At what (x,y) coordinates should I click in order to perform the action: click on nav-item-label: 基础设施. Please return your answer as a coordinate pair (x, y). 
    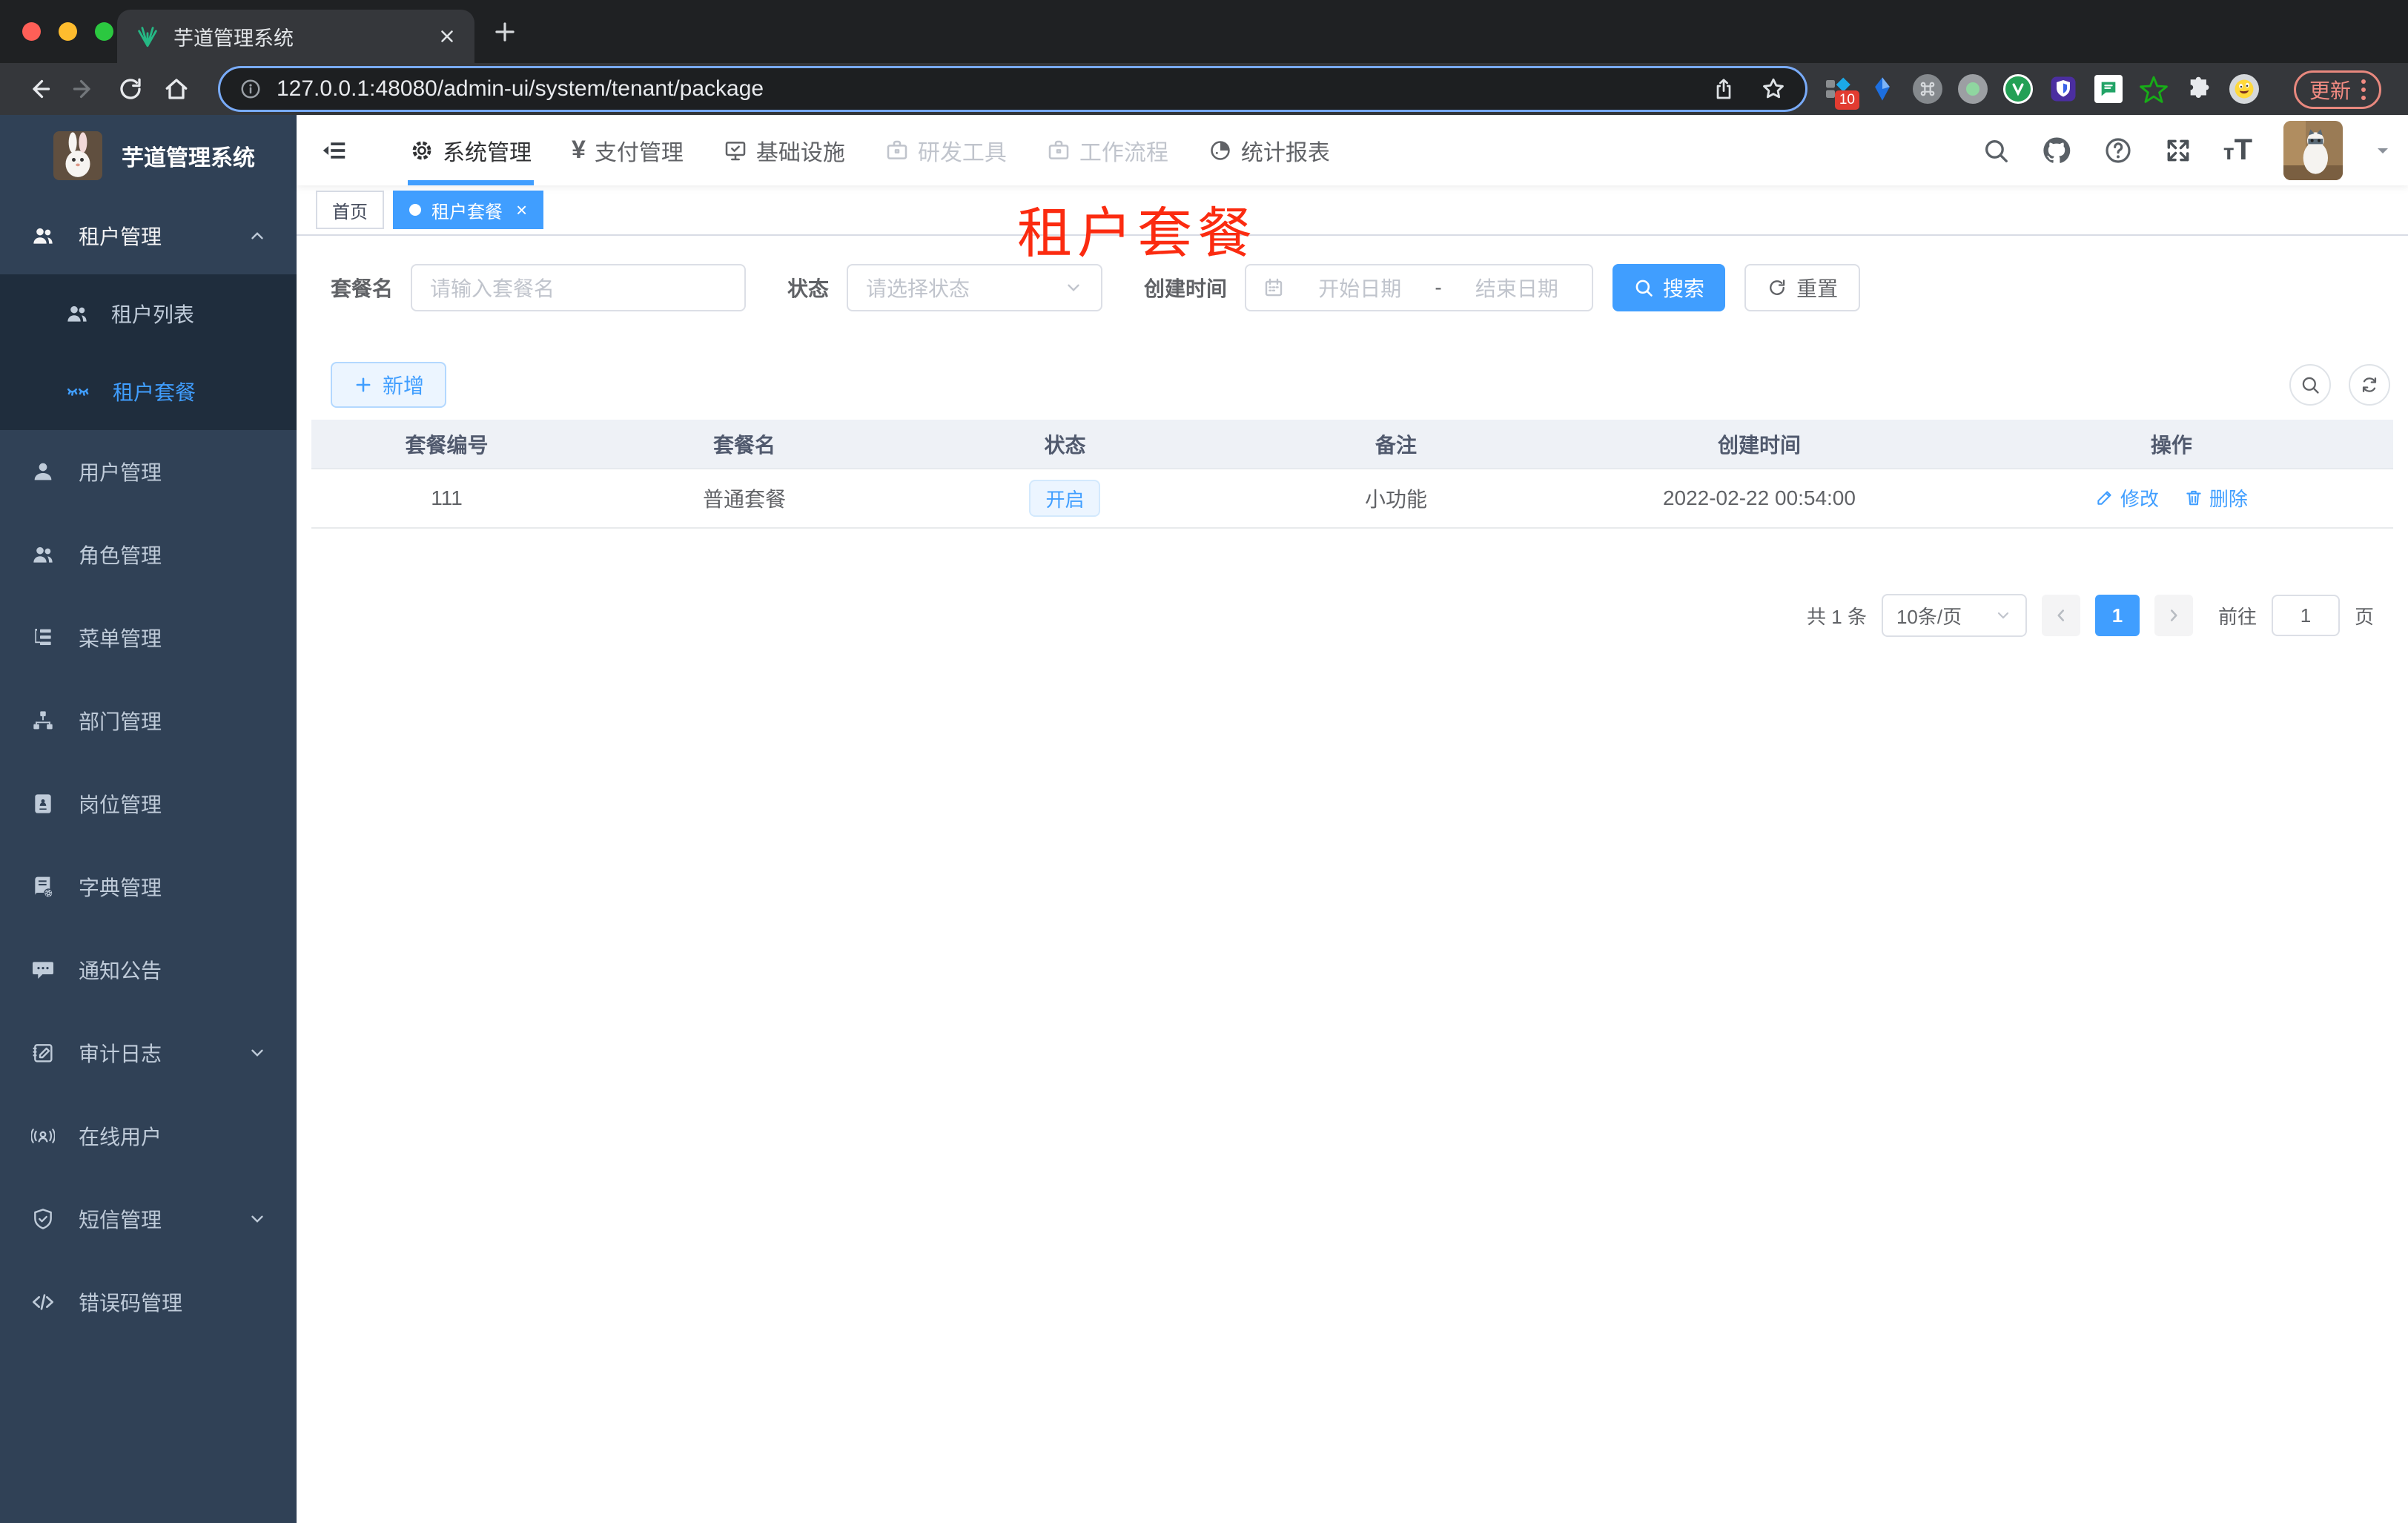
    Looking at the image, I should click on (800, 152).